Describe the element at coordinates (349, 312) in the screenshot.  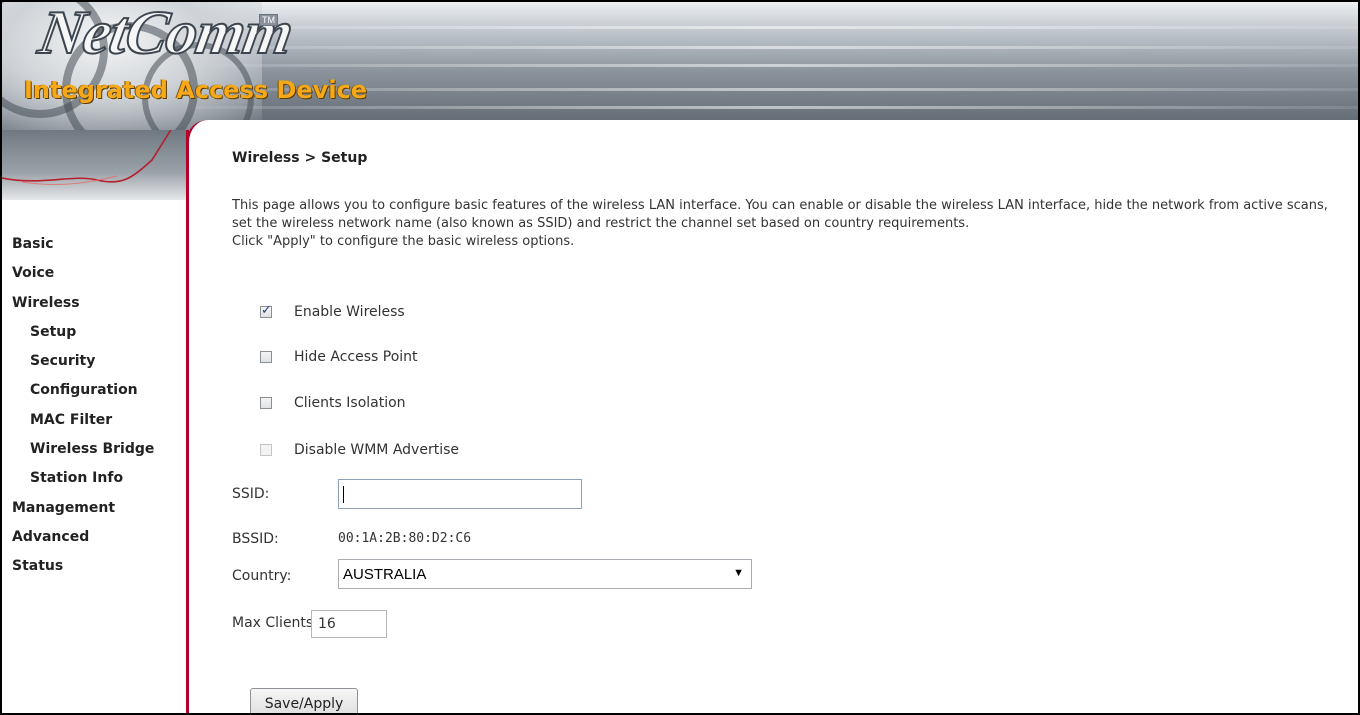
I see `enable-wireless-label: Enable Wireless` at that location.